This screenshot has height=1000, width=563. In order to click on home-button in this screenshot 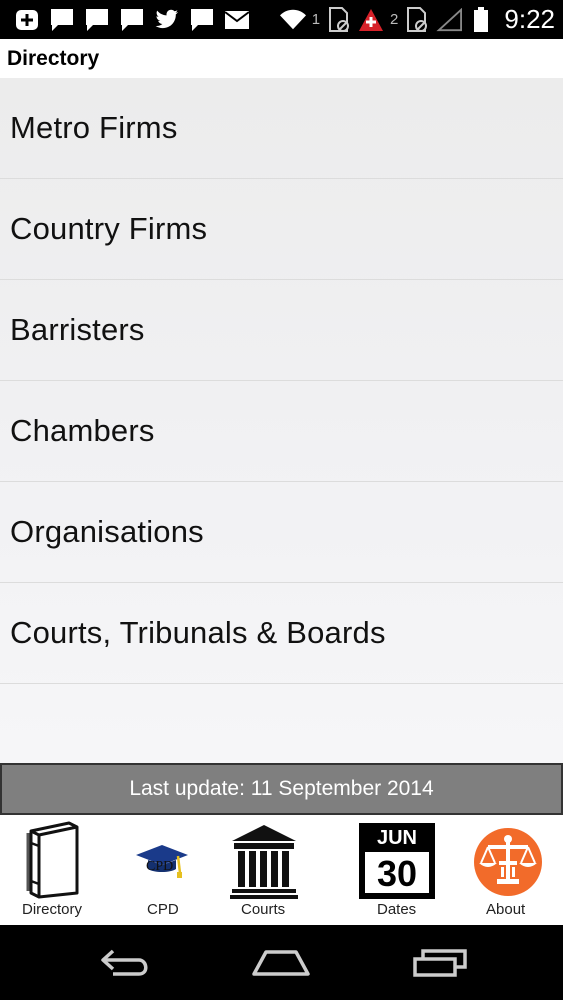, I will do `click(281, 963)`.